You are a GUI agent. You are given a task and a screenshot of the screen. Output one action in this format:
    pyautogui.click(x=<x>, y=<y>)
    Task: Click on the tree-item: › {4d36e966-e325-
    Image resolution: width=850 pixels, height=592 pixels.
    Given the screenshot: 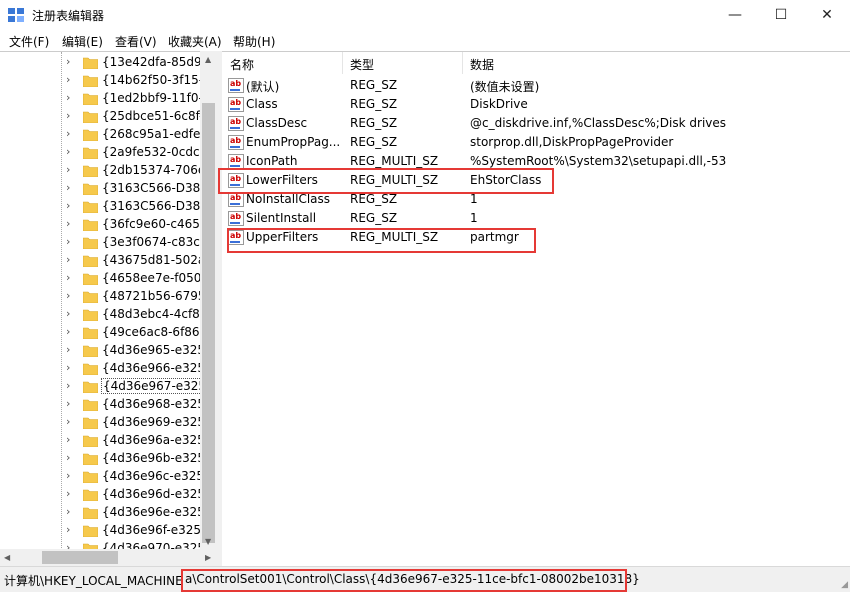 What is the action you would take?
    pyautogui.click(x=104, y=369)
    